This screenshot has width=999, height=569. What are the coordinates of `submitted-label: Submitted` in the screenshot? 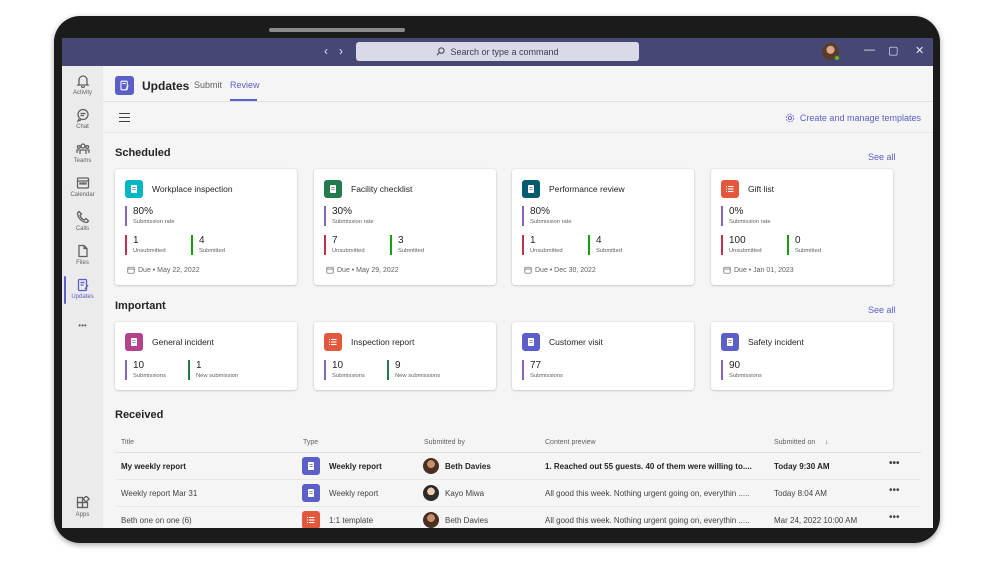 It's located at (808, 251).